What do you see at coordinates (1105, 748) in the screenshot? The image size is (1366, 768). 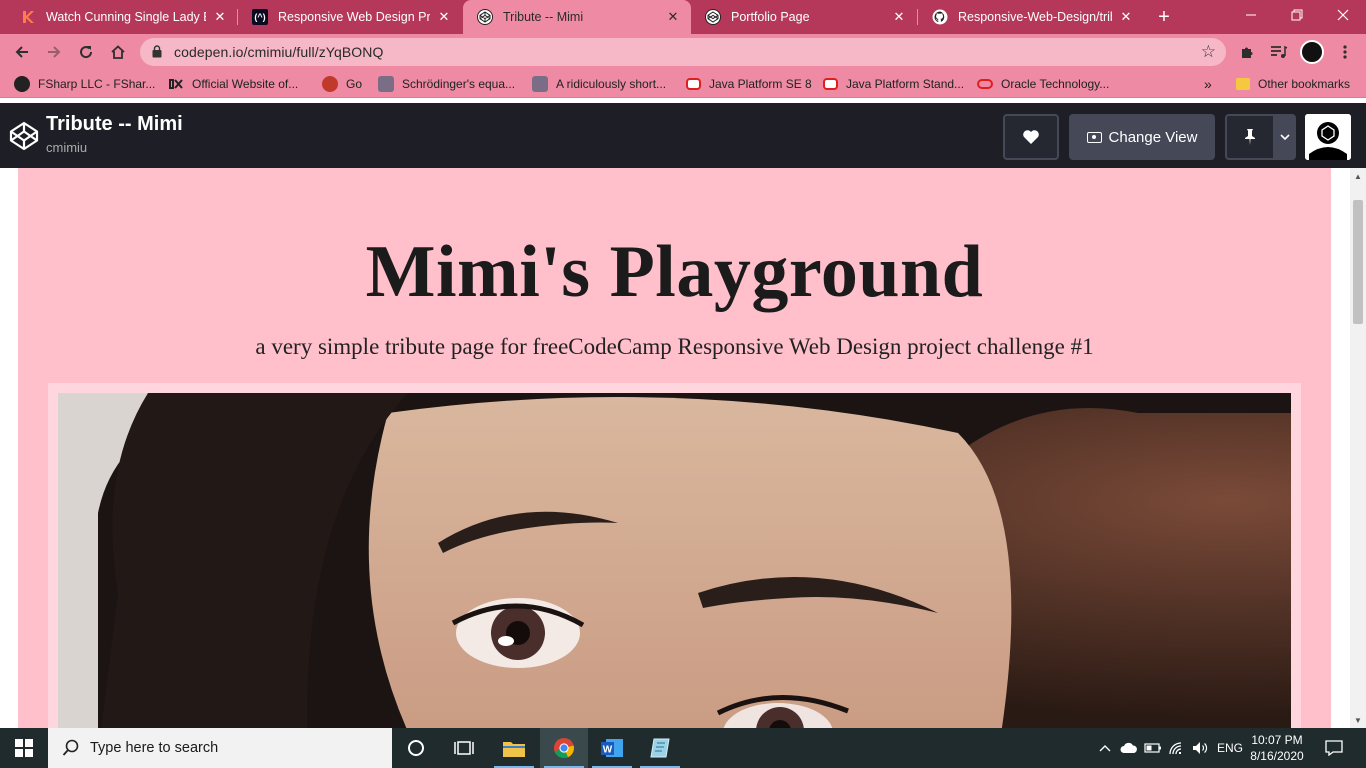 I see `show-hidden-icons-button` at bounding box center [1105, 748].